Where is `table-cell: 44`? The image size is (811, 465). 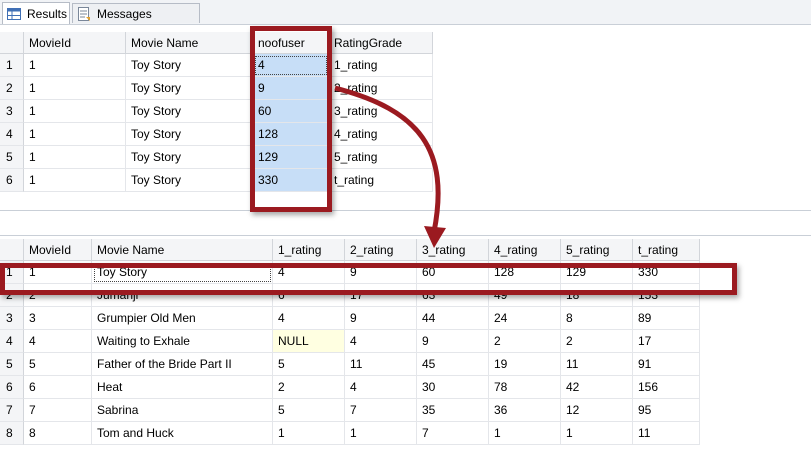 table-cell: 44 is located at coordinates (453, 318).